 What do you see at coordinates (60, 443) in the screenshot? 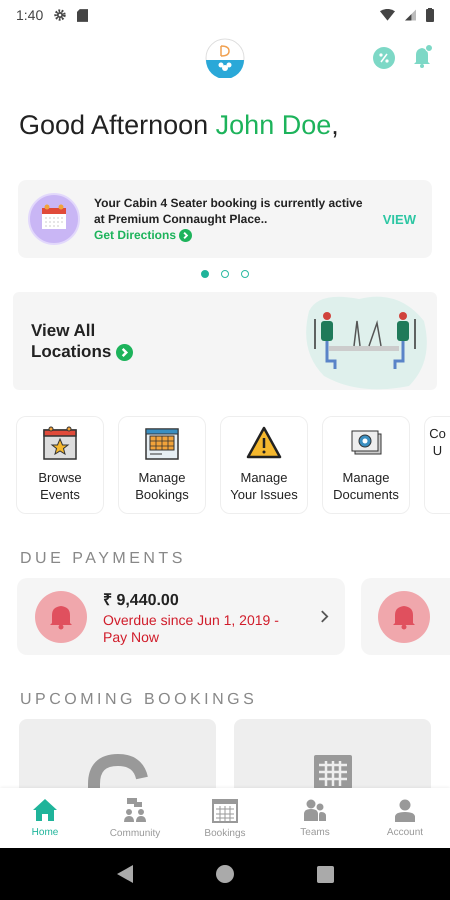
I see `calendar-star-icon` at bounding box center [60, 443].